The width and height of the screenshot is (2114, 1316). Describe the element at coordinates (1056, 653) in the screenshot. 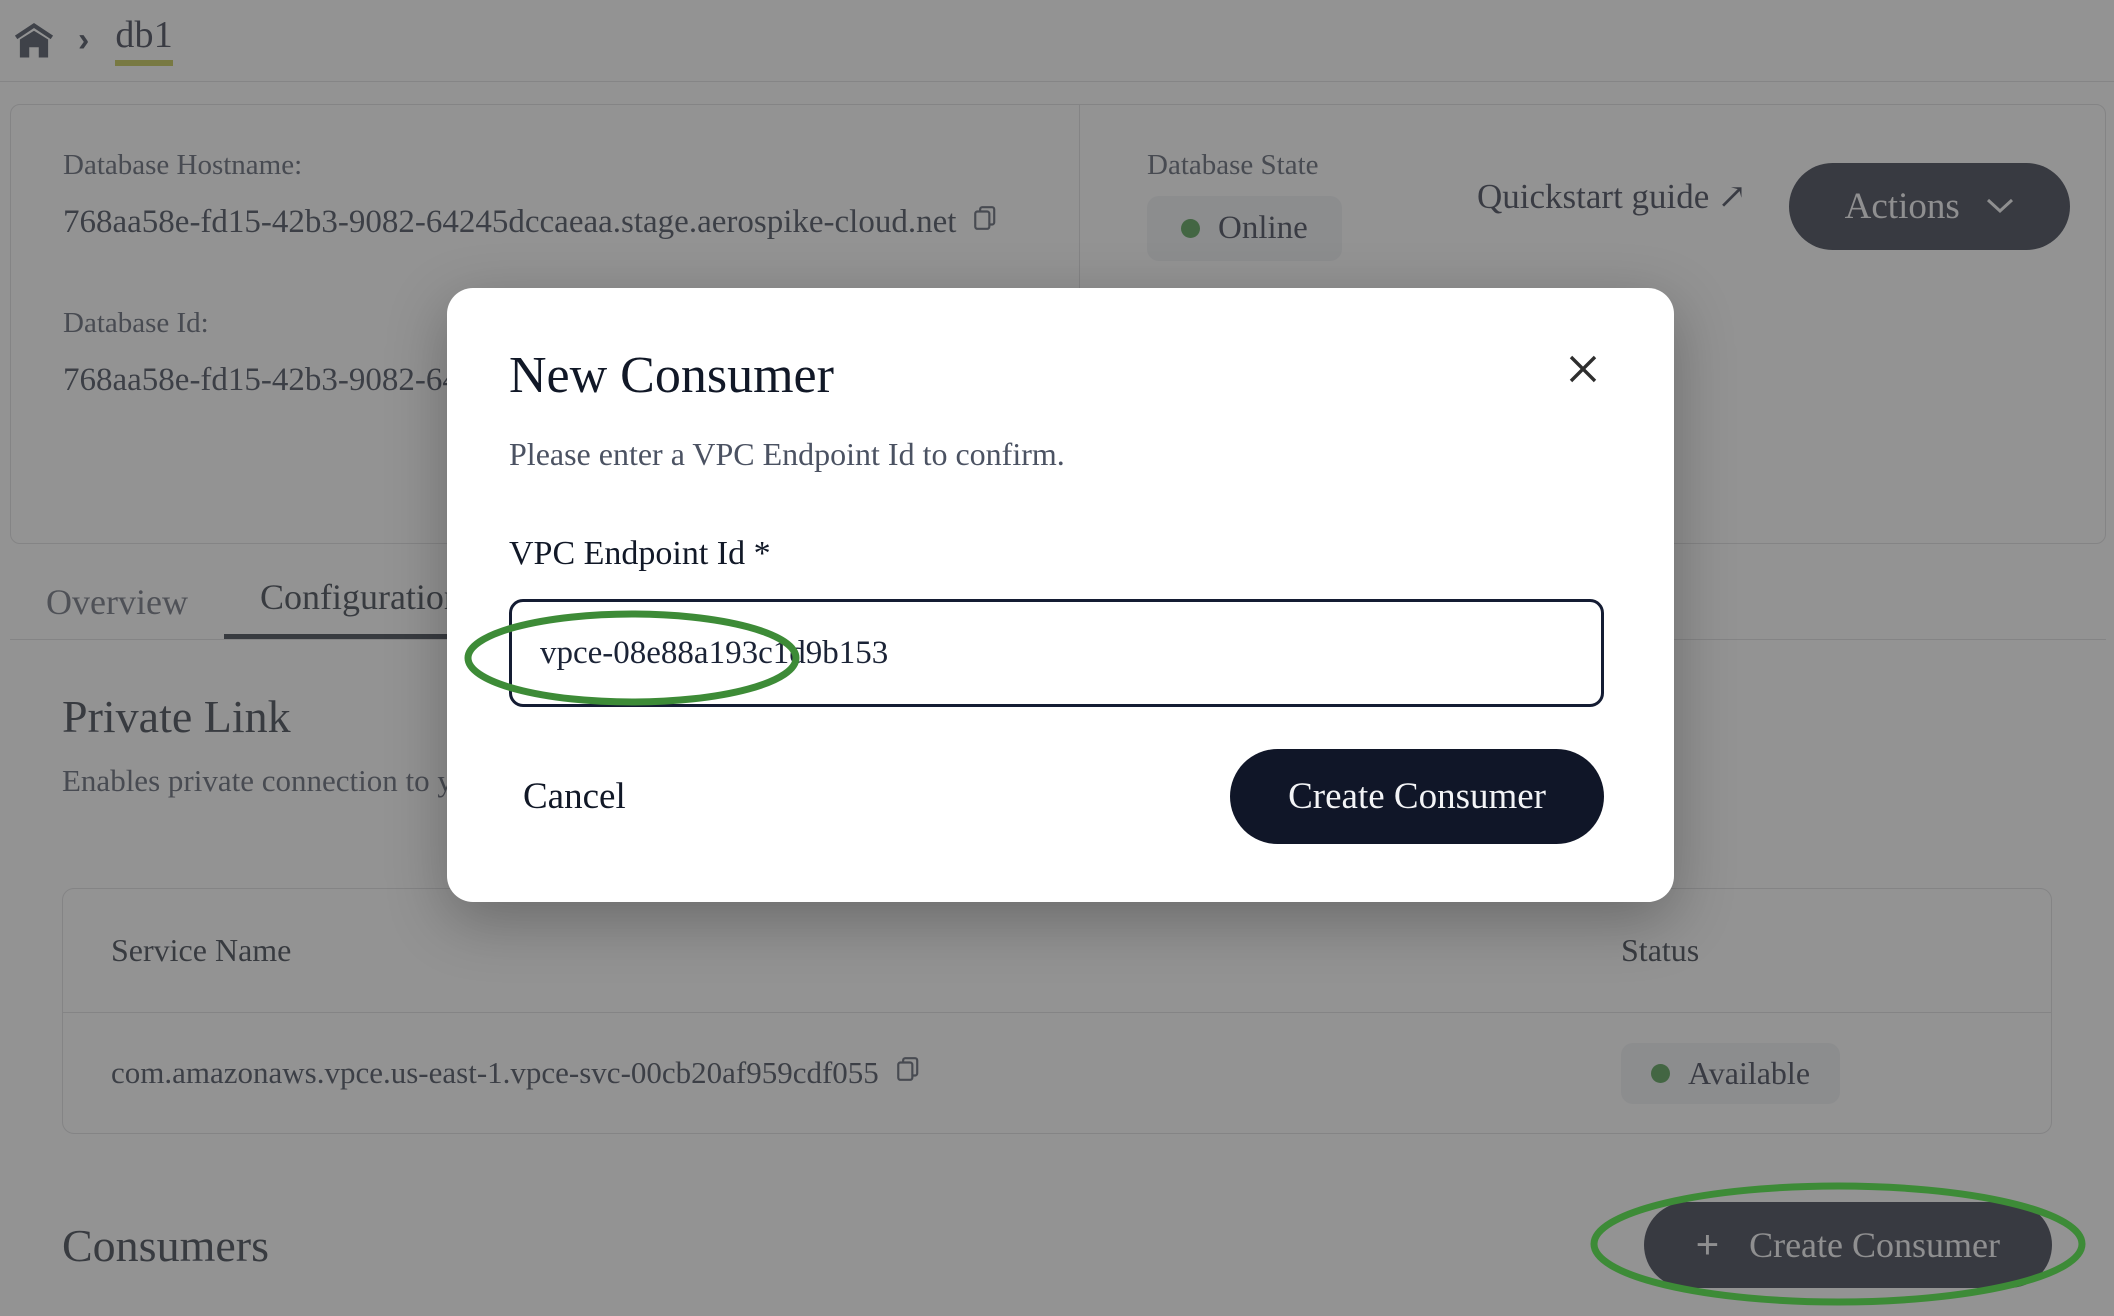

I see `vpc-endpoint-id-input` at that location.